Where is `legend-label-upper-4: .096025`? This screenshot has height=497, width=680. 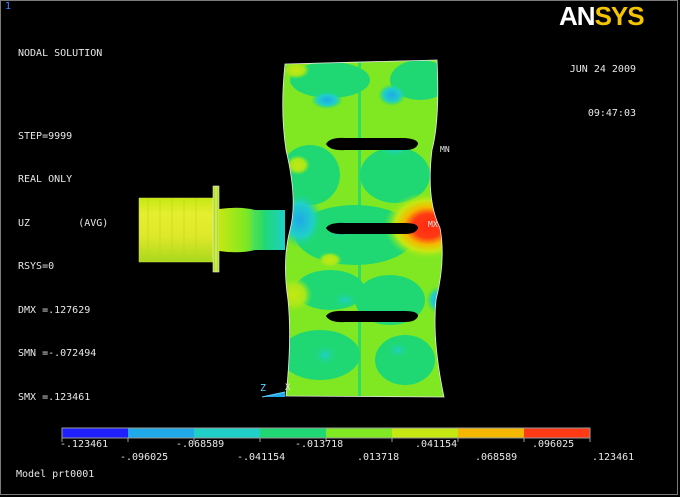 legend-label-upper-4: .096025 is located at coordinates (553, 444).